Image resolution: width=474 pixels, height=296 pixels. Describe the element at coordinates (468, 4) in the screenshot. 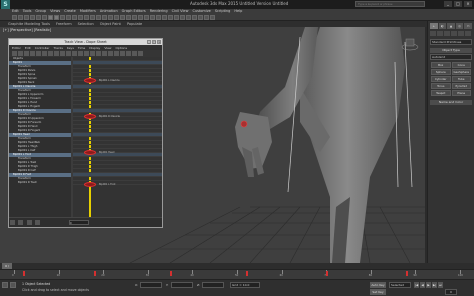

I see `close-button: ×` at that location.